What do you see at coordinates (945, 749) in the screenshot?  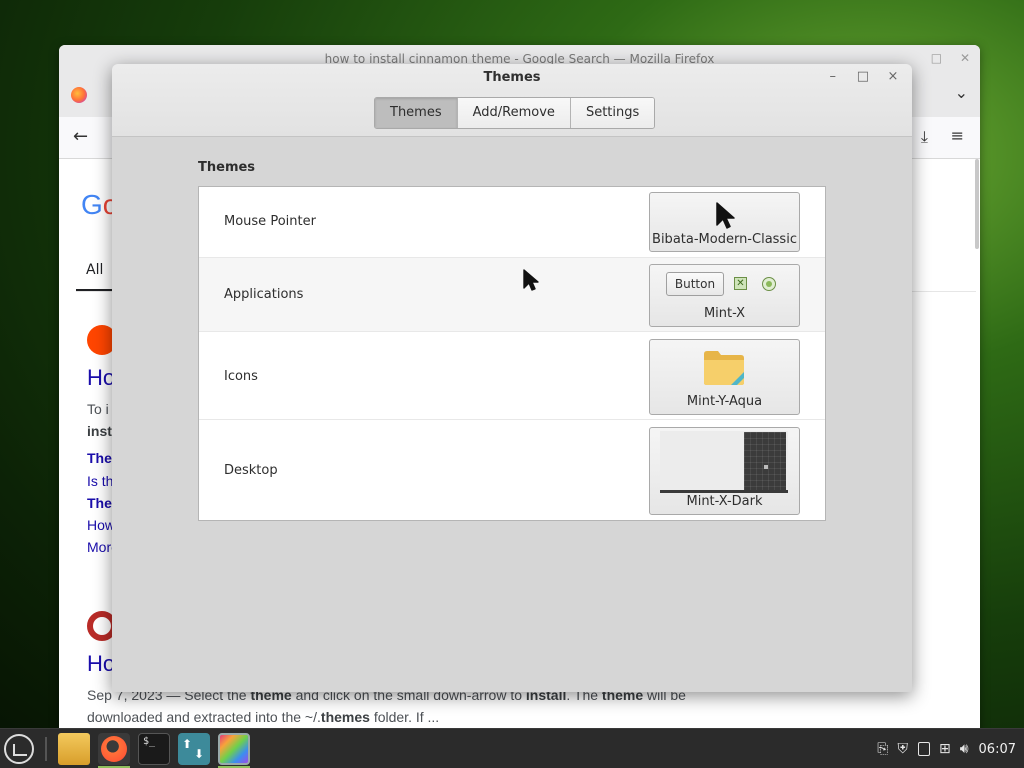 I see `network-icon: ⊞` at bounding box center [945, 749].